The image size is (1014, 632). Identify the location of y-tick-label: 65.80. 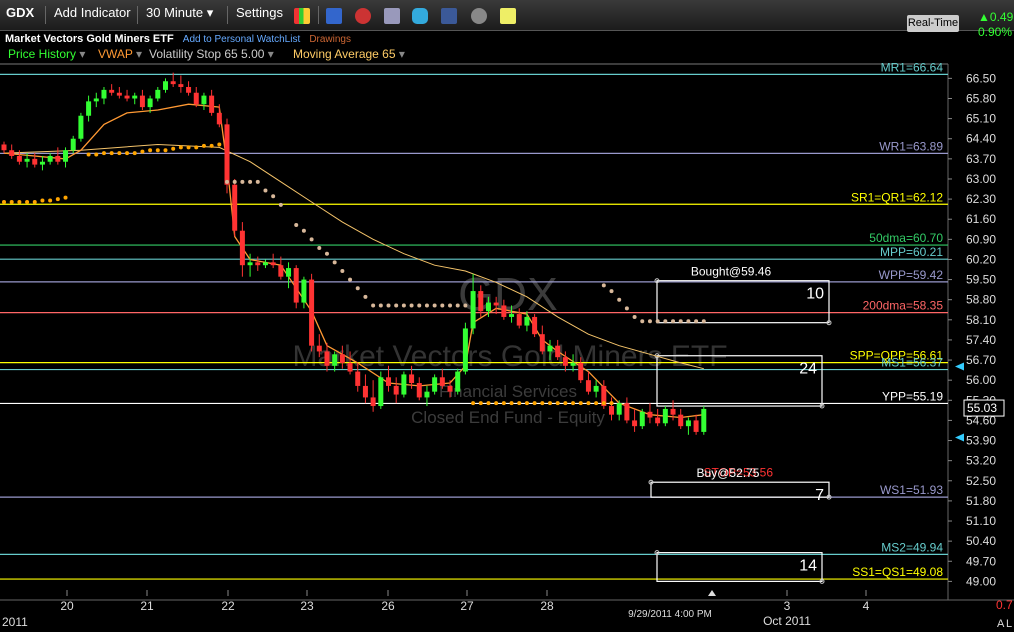
(981, 98).